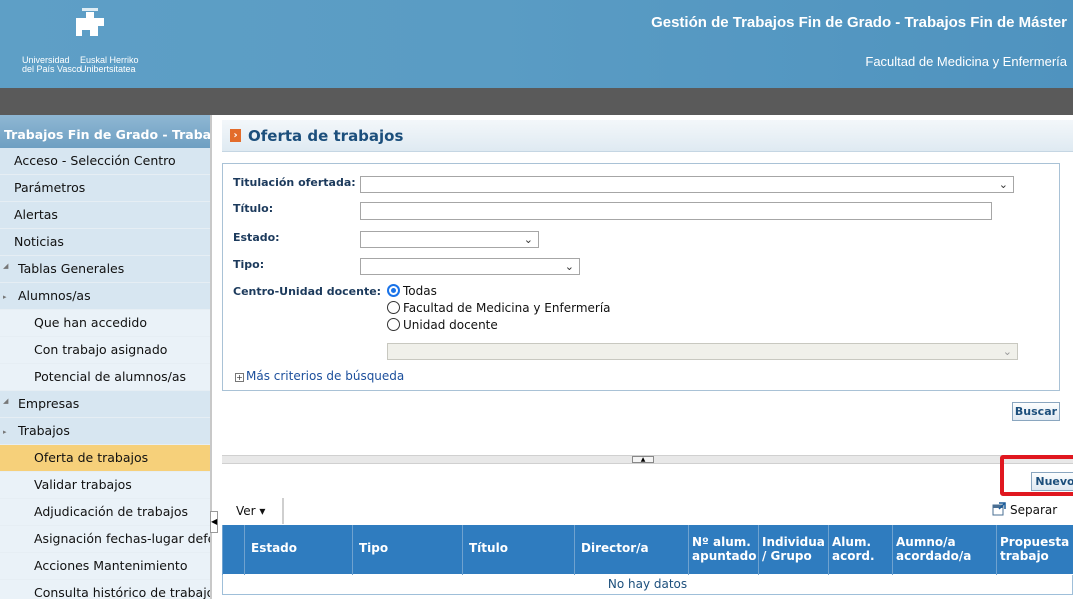  I want to click on radio-unidad-docente: Unidad docente, so click(442, 326).